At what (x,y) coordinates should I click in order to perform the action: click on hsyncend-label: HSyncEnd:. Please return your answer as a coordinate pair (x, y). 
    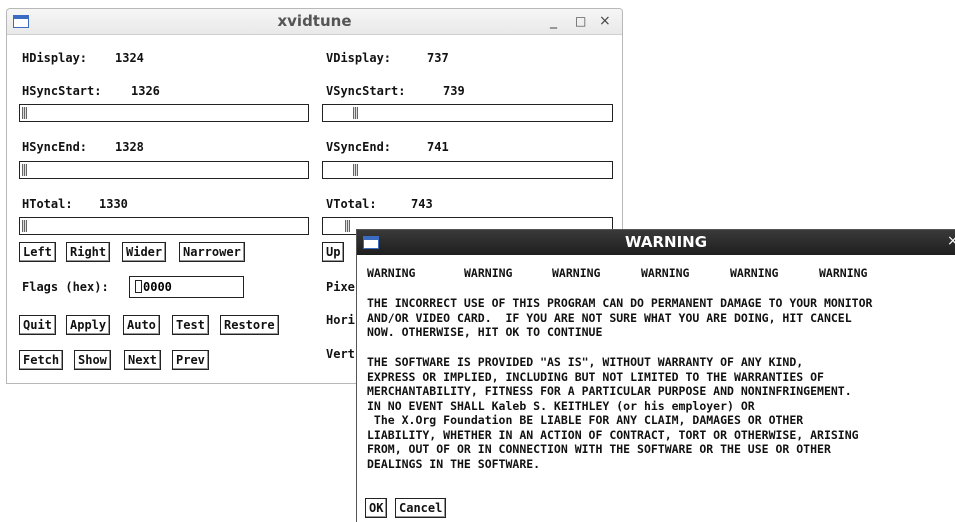
    Looking at the image, I should click on (55, 147).